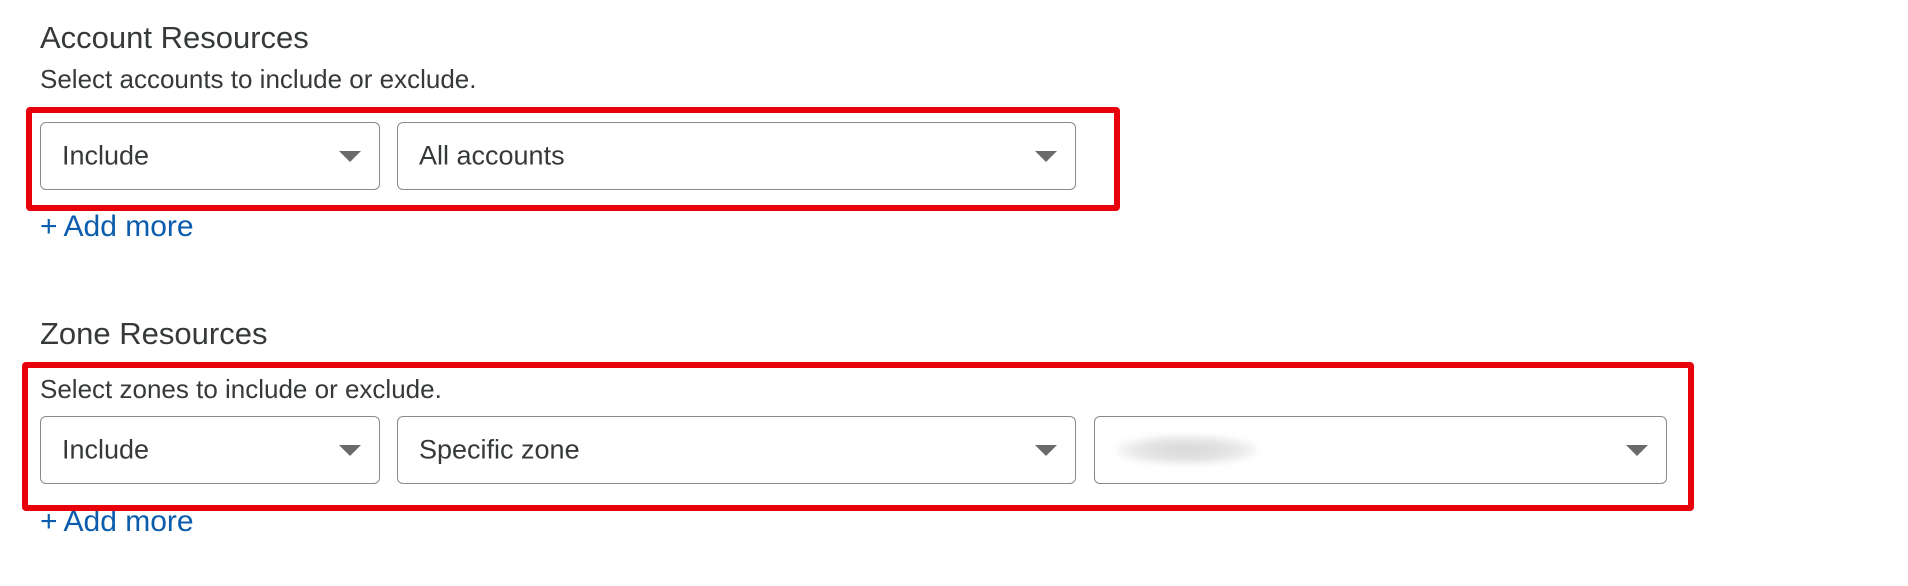 The height and width of the screenshot is (586, 1908). Describe the element at coordinates (174, 37) in the screenshot. I see `account-resources-title: Account Resources` at that location.